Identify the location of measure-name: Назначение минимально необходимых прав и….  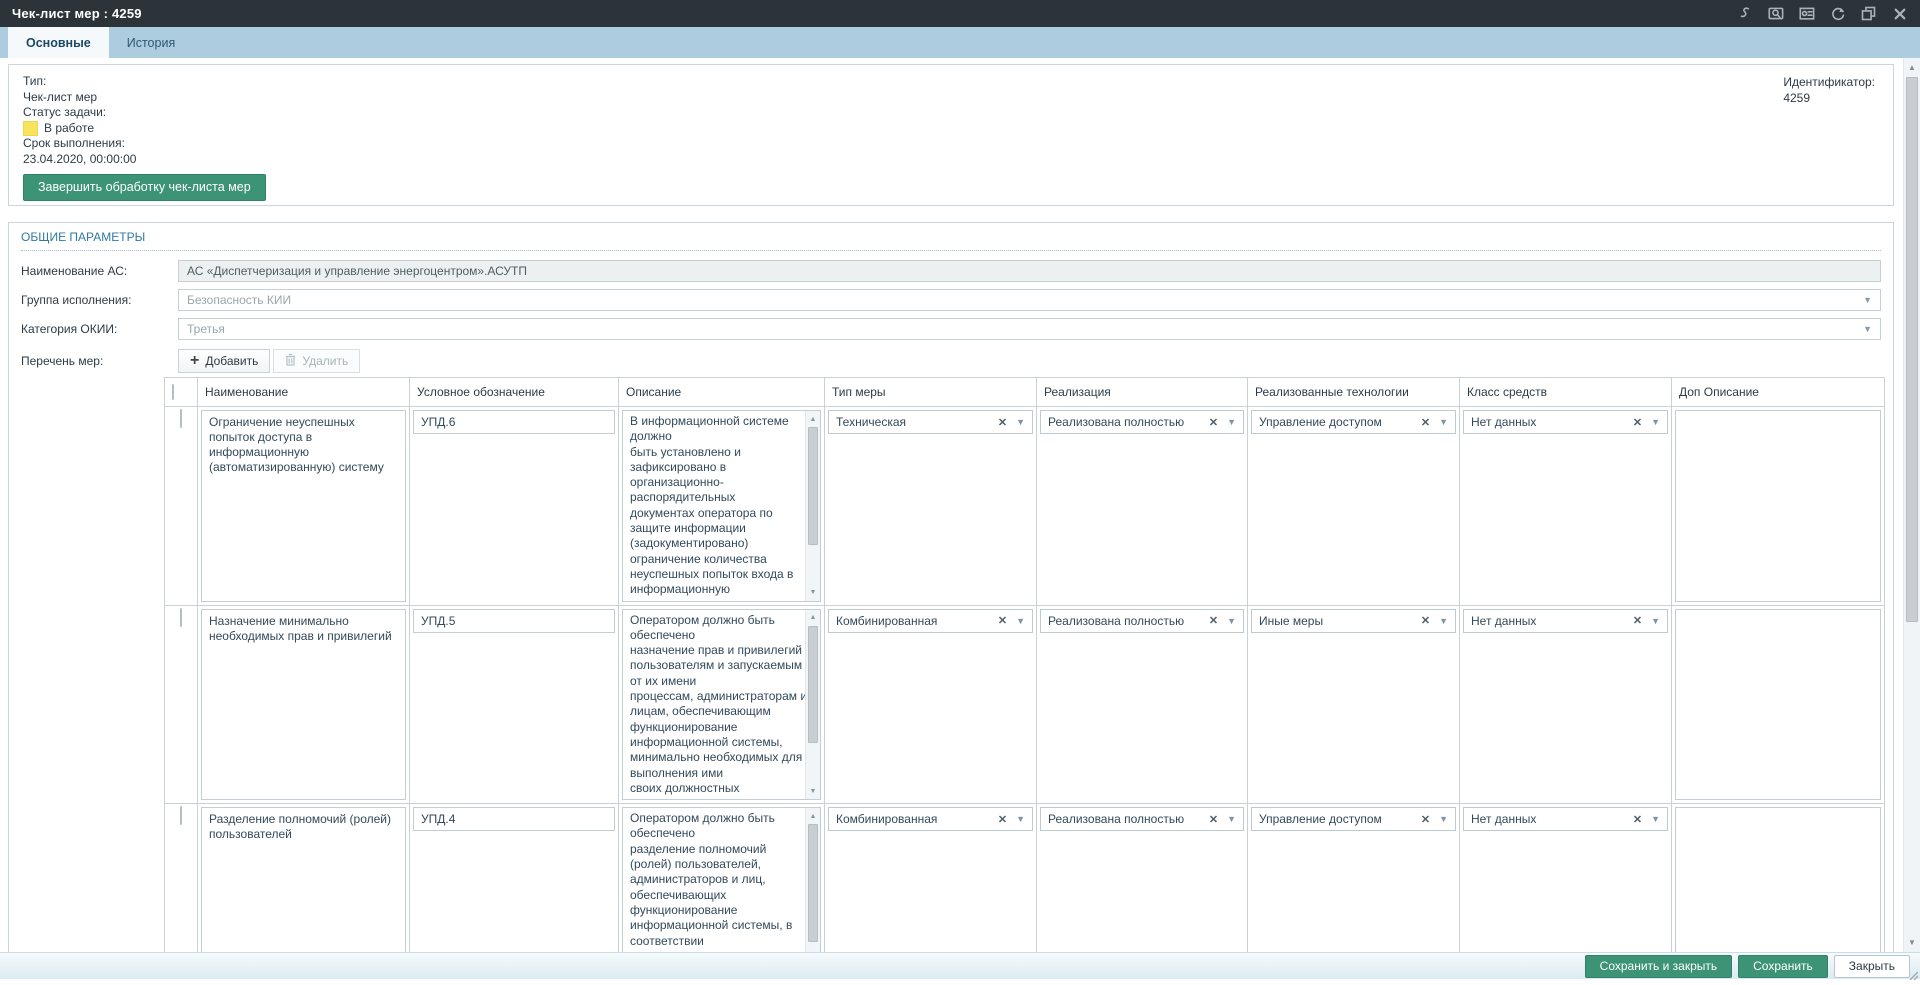
(303, 704).